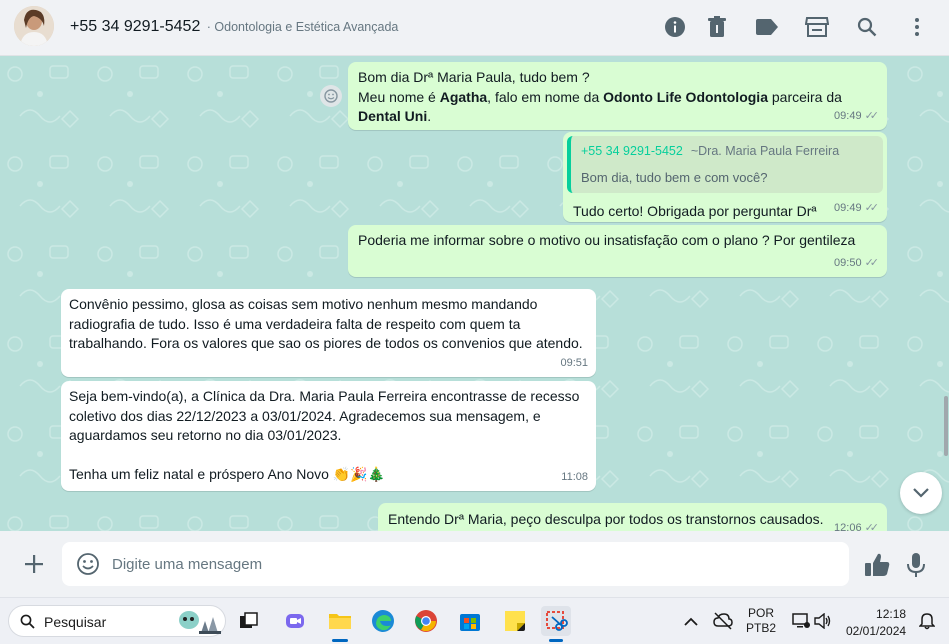  What do you see at coordinates (817, 27) in the screenshot?
I see `store-icon` at bounding box center [817, 27].